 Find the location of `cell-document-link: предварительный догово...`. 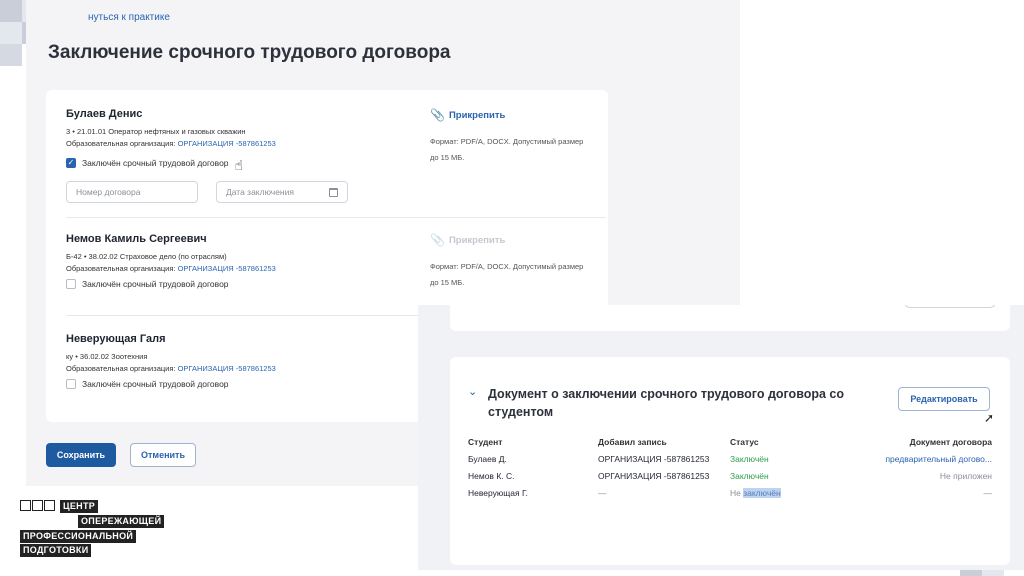

cell-document-link: предварительный догово... is located at coordinates (938, 459).